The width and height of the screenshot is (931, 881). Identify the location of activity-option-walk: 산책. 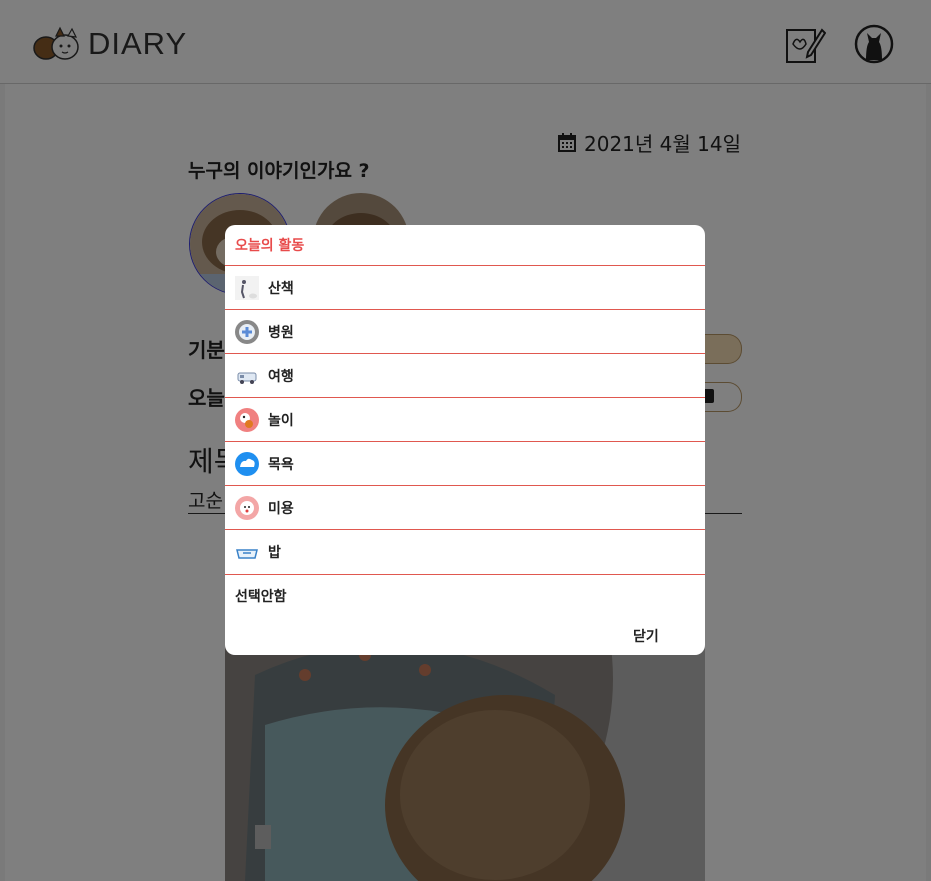
(465, 287).